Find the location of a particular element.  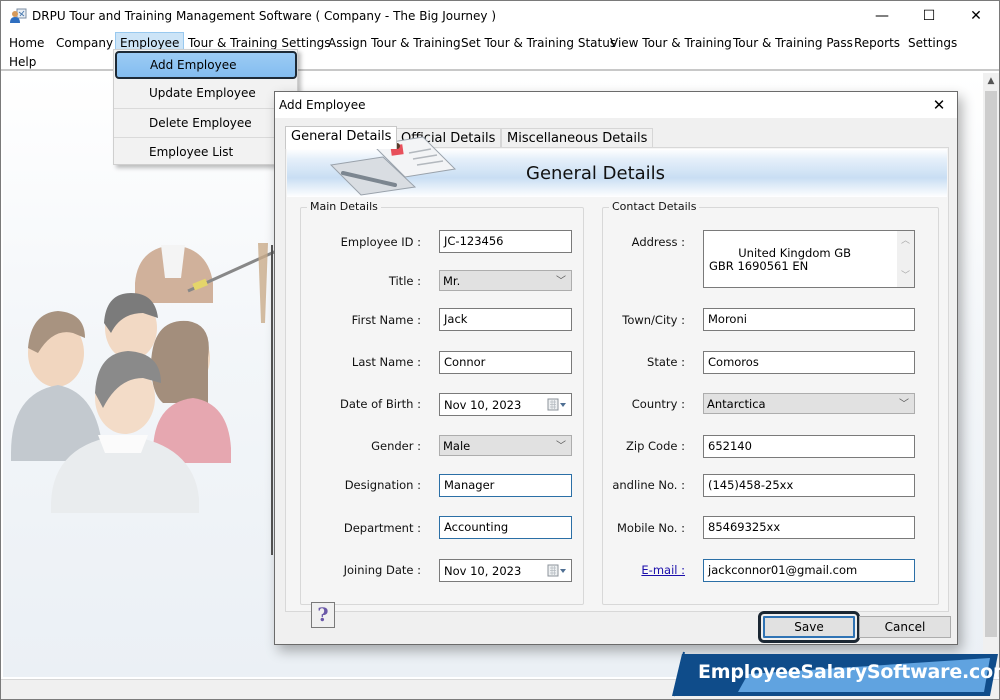

last-name-input: Connor is located at coordinates (505, 362).